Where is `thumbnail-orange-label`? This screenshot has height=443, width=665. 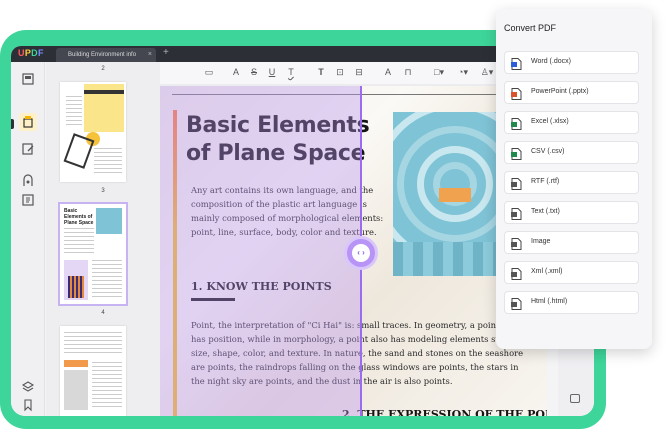
thumbnail-orange-label is located at coordinates (76, 363).